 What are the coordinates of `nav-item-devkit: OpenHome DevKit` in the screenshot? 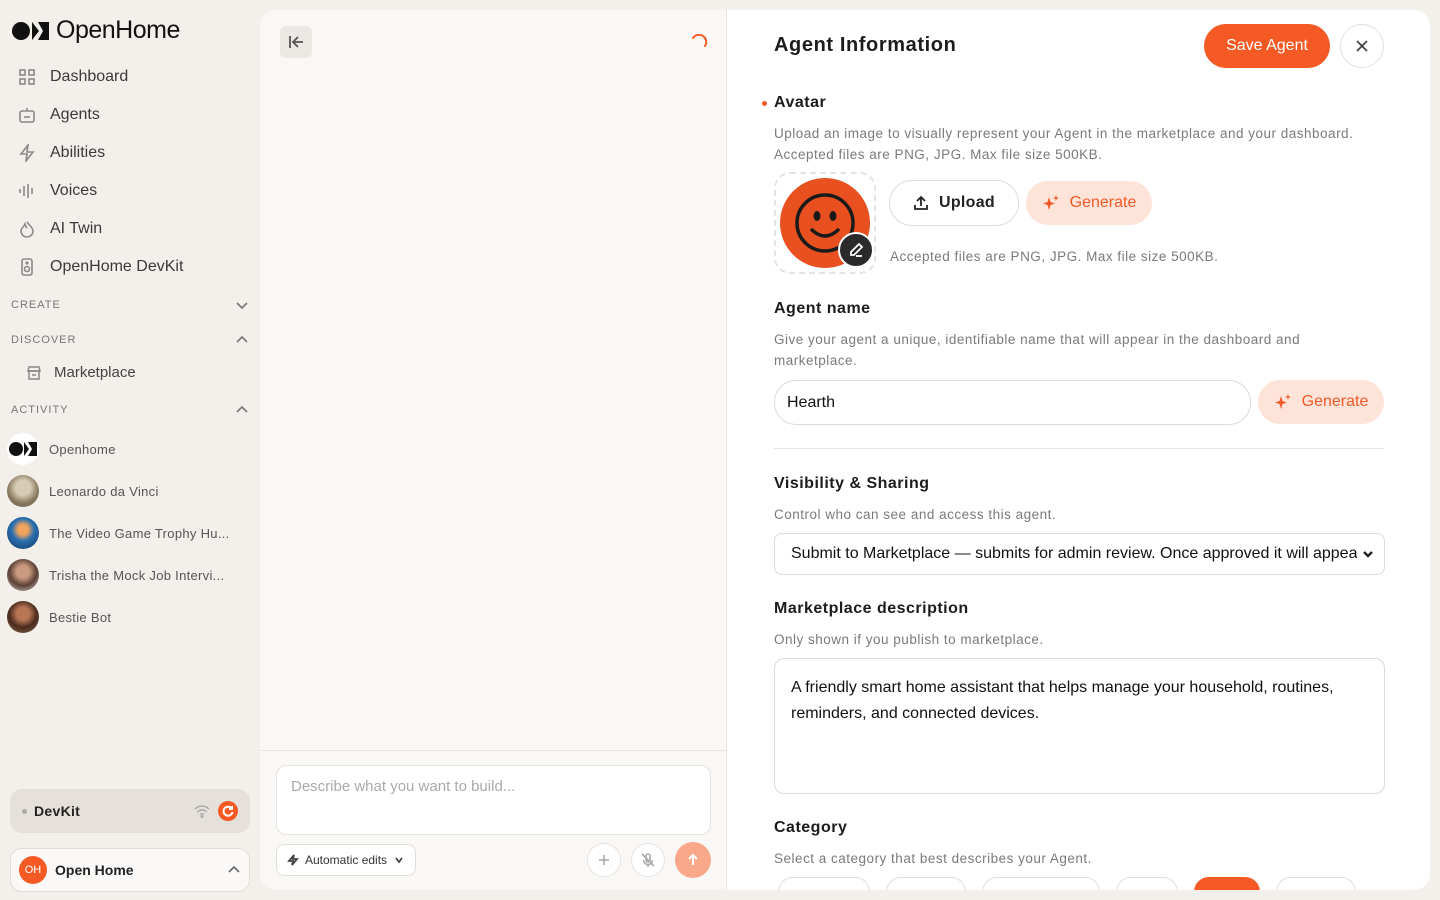 It's located at (130, 267).